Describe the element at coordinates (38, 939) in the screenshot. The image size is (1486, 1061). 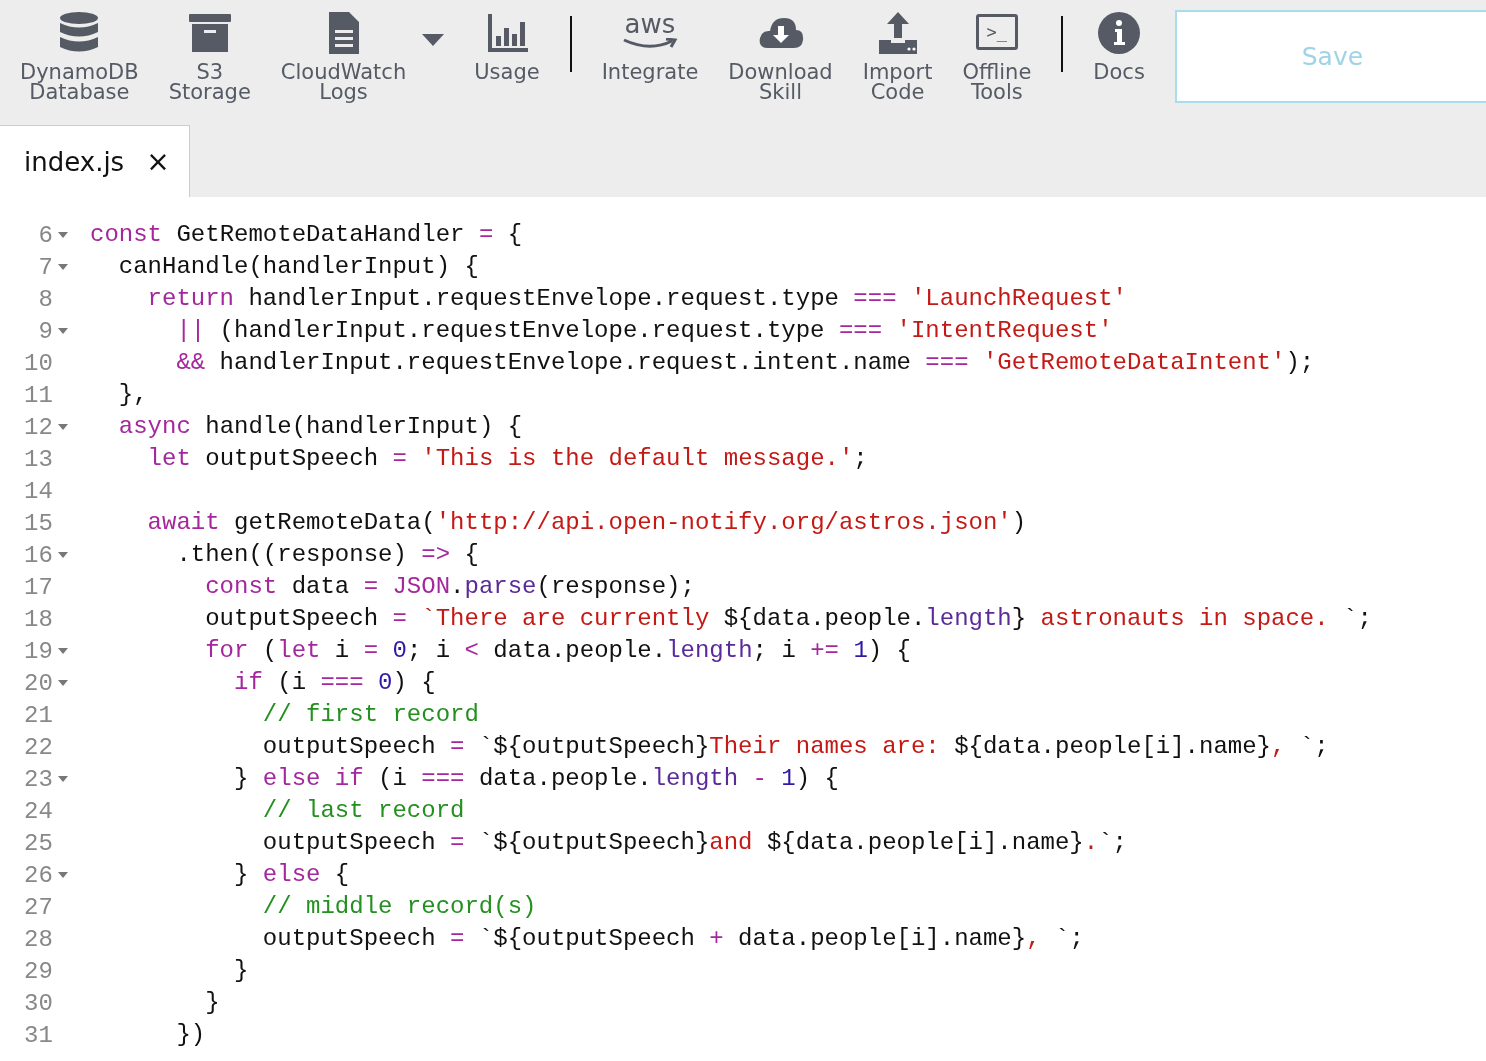
I see `line-number: 28` at that location.